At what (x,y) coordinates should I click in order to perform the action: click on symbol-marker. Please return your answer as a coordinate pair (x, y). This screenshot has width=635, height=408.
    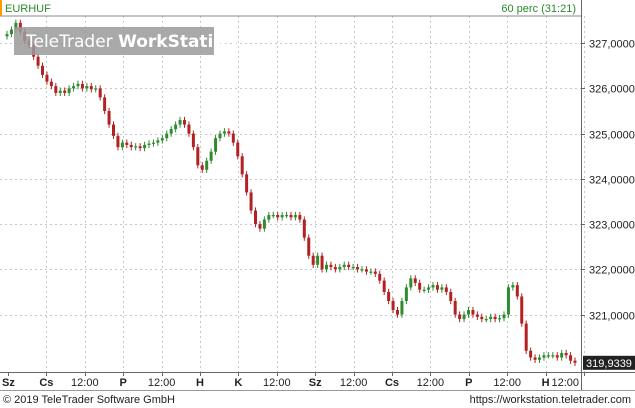
    Looking at the image, I should click on (1, 8).